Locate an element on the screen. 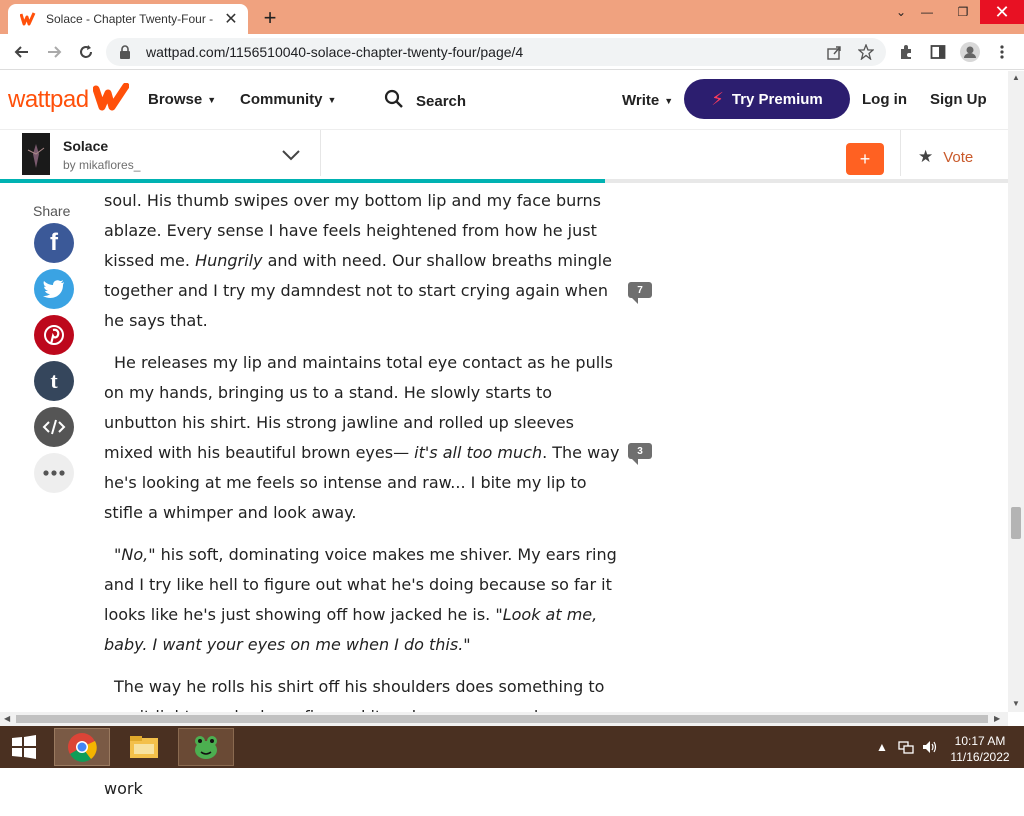 The image size is (1024, 816). extensions-icon is located at coordinates (906, 52).